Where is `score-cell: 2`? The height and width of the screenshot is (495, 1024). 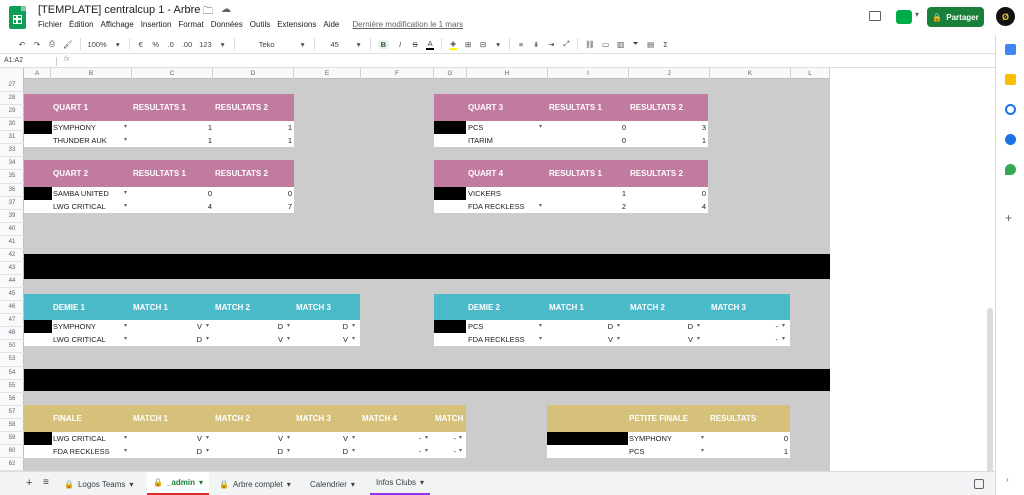 score-cell: 2 is located at coordinates (586, 206).